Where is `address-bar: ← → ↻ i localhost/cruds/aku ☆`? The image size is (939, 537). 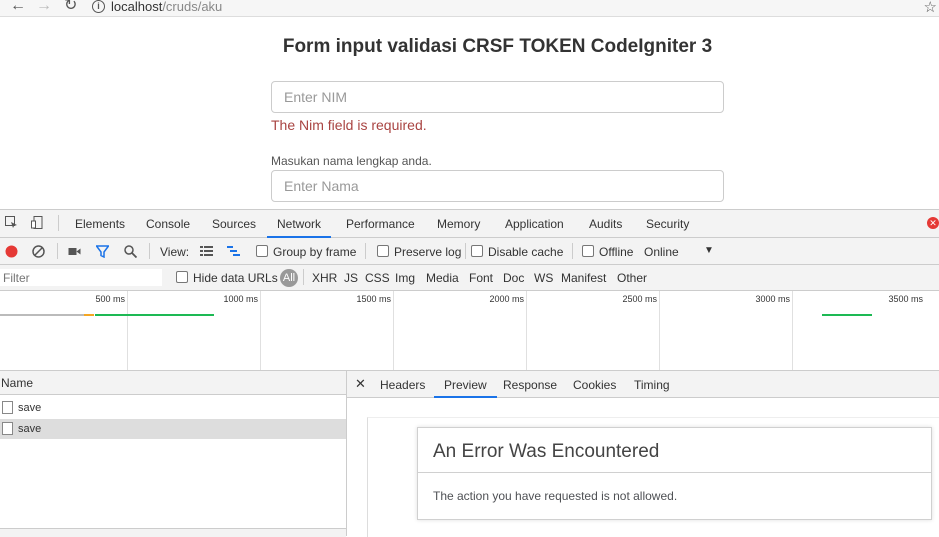
address-bar: ← → ↻ i localhost/cruds/aku ☆ is located at coordinates (469, 8).